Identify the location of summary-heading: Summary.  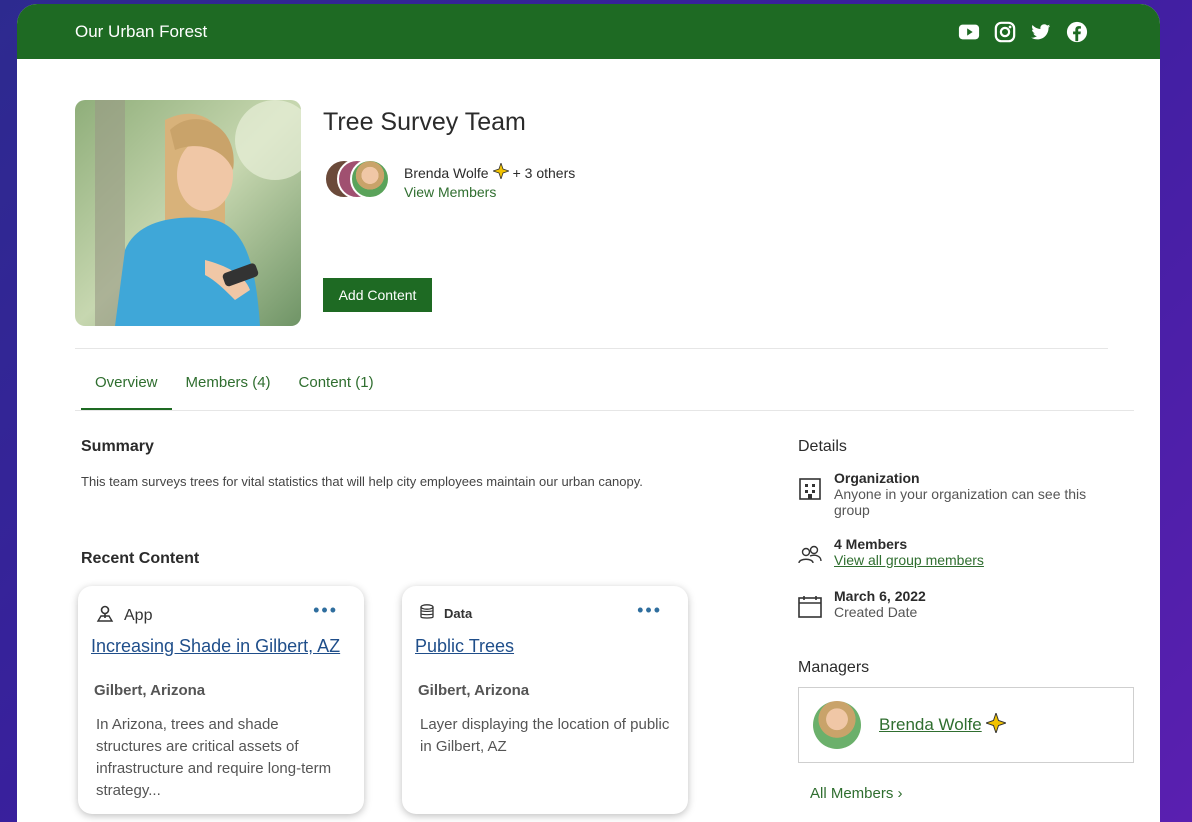
(117, 446).